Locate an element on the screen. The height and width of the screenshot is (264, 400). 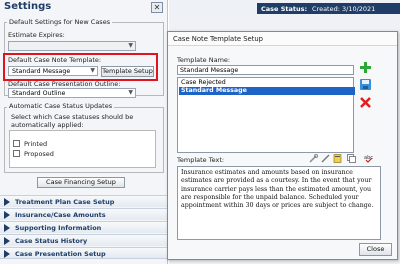
template-name-input: Standard Message is located at coordinates (265, 70).